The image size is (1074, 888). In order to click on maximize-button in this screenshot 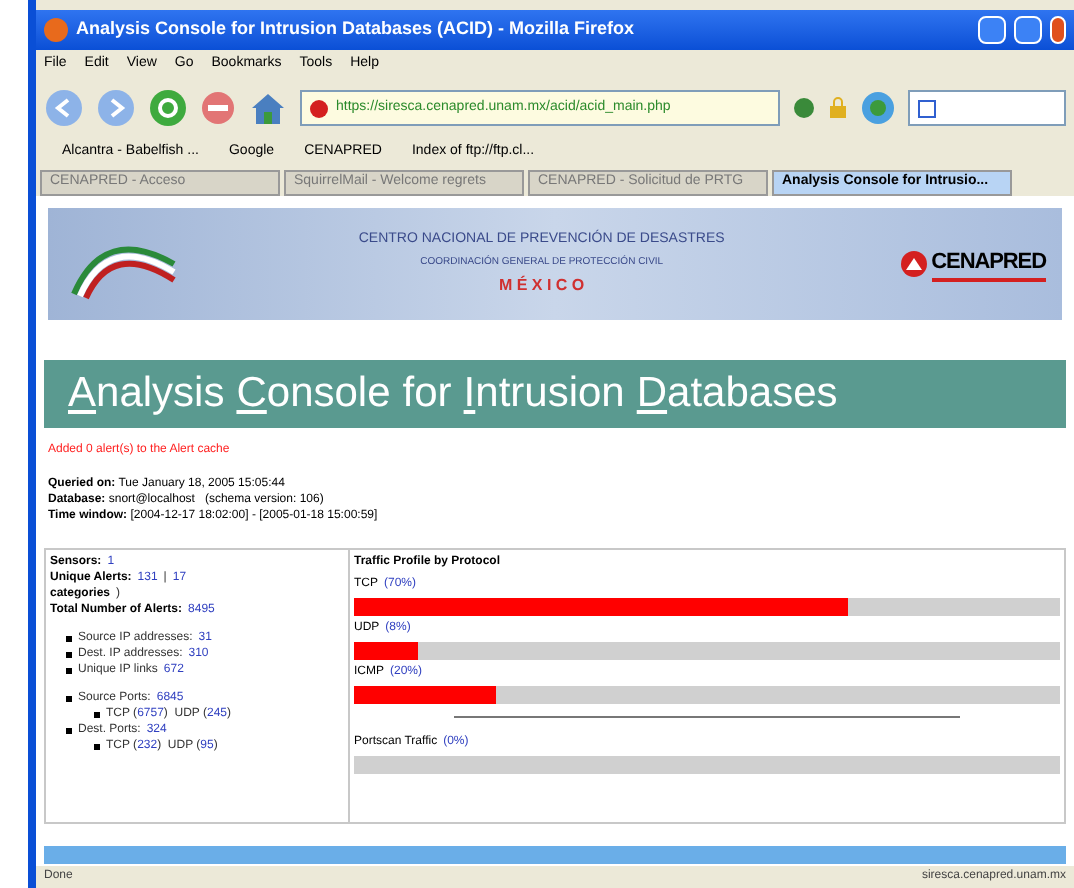, I will do `click(1028, 30)`.